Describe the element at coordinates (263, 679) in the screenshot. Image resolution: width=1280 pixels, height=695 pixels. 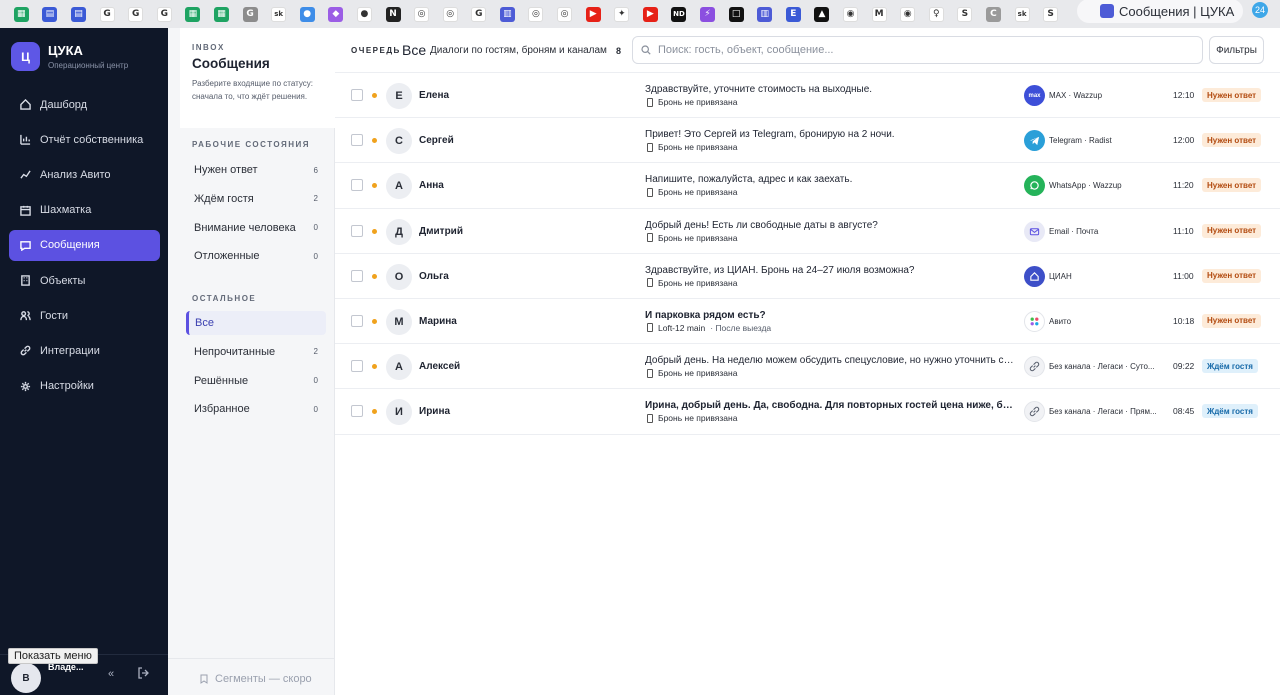
I see `segments-label: Сегменты — скоро` at that location.